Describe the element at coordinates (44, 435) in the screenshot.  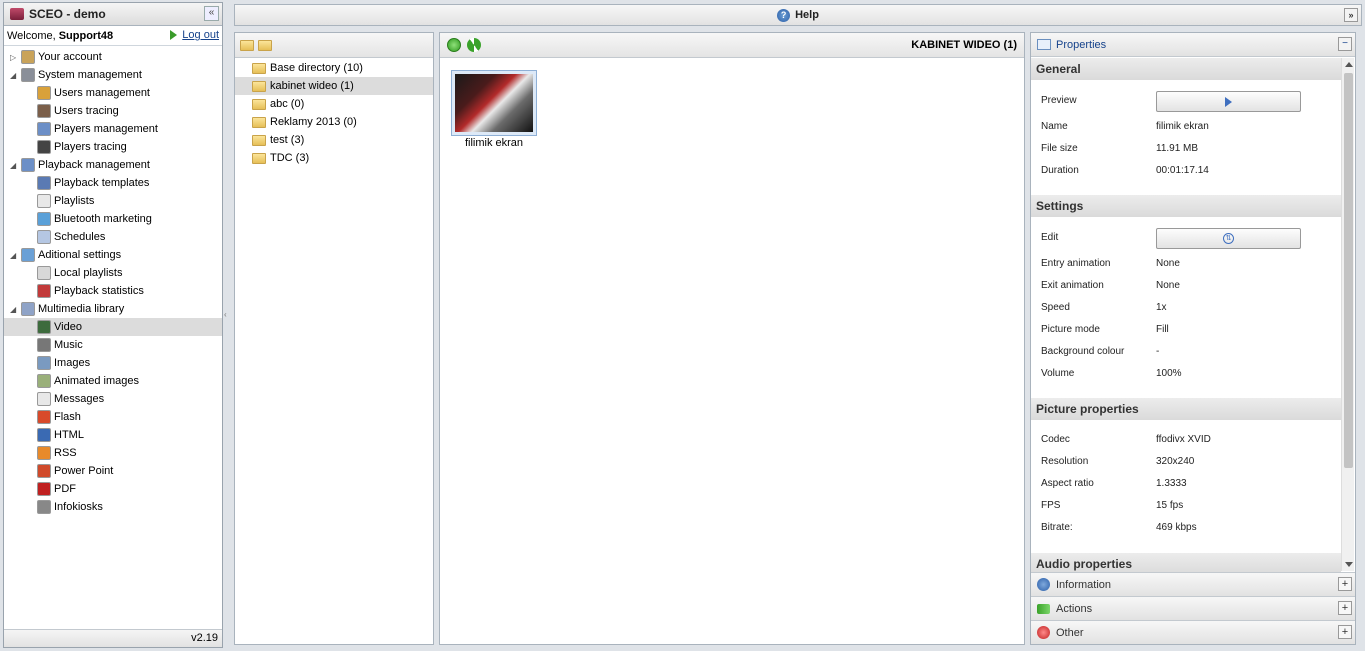
I see `html-icon` at that location.